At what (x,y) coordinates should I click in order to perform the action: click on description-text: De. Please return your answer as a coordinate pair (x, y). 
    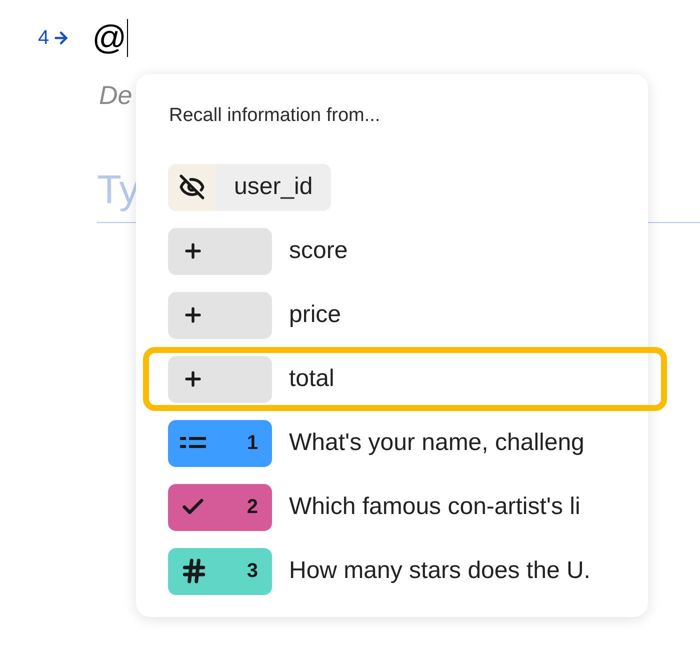
    Looking at the image, I should click on (115, 95).